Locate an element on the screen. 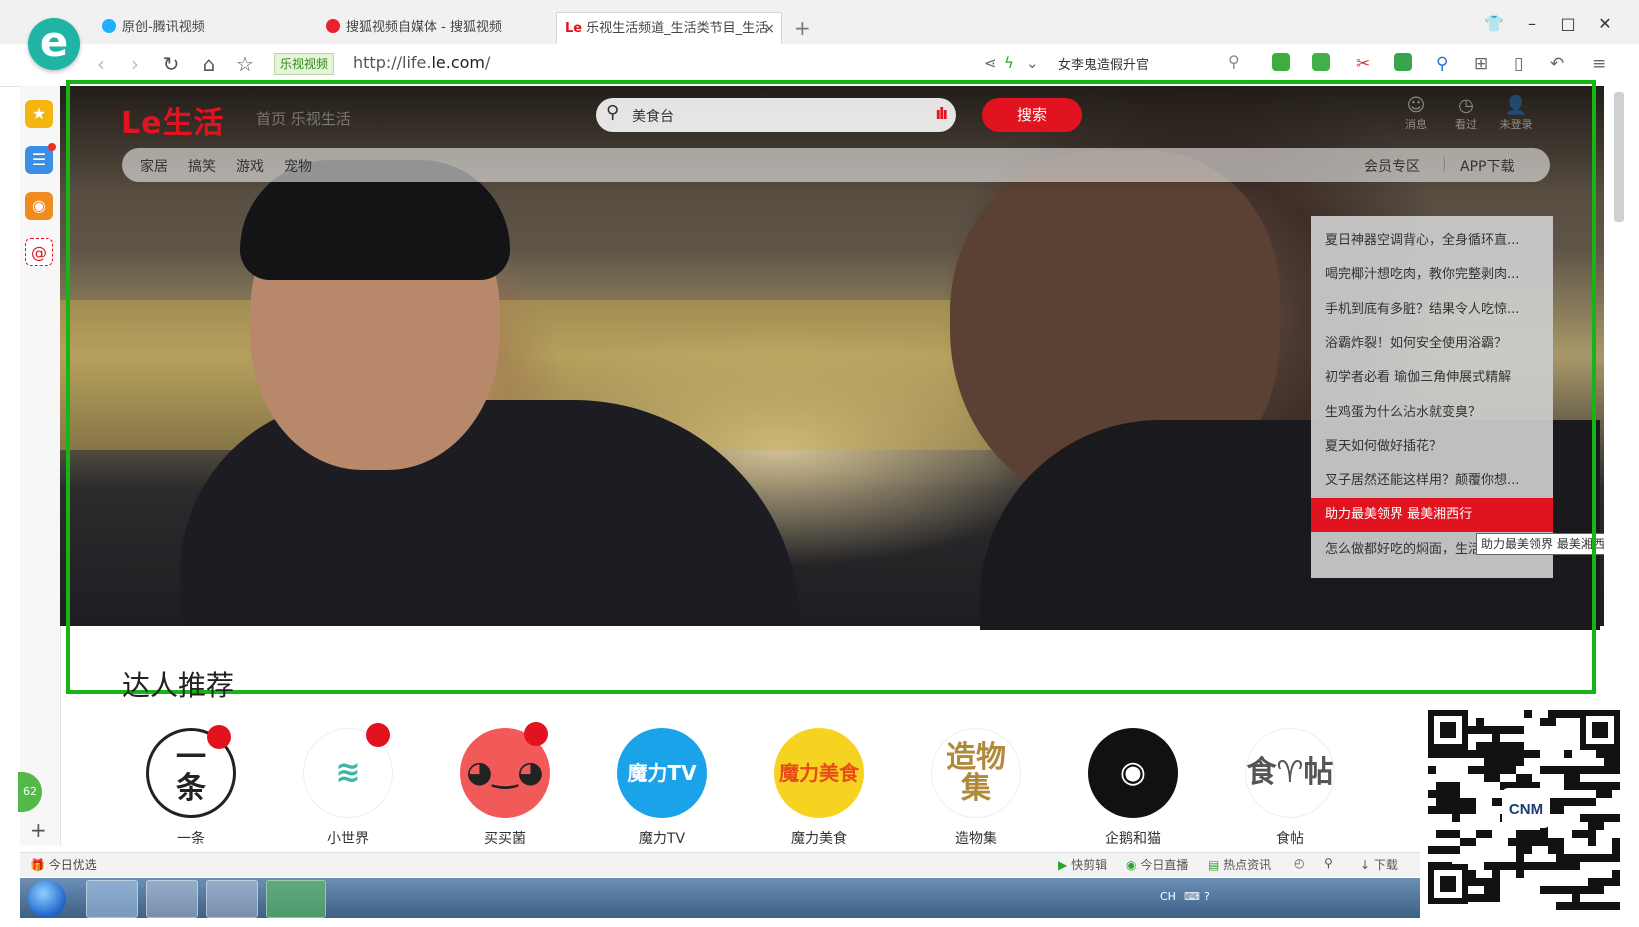 Image resolution: width=1639 pixels, height=927 pixels. sidebar-add-button: + is located at coordinates (38, 830).